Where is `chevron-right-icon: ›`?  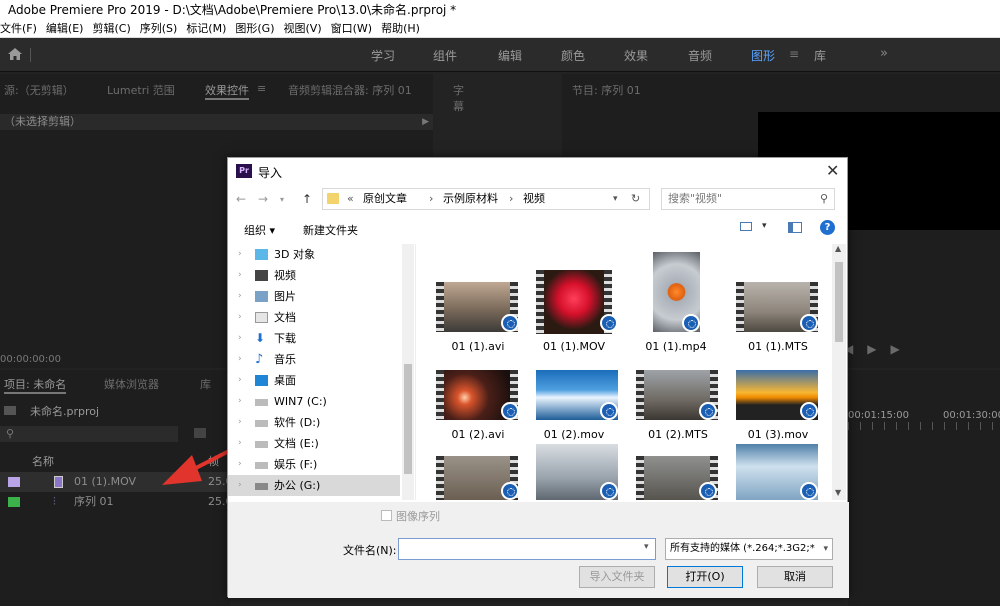 chevron-right-icon: › is located at coordinates (511, 198).